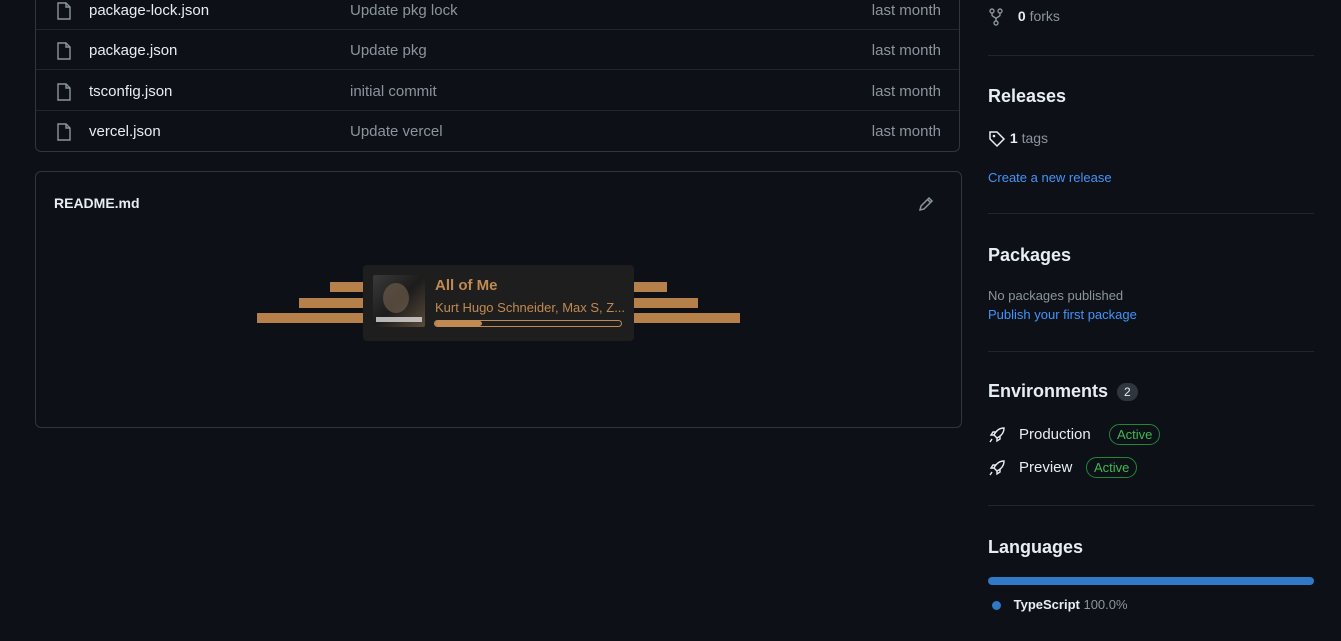  Describe the element at coordinates (133, 50) in the screenshot. I see `file-name: package.json` at that location.